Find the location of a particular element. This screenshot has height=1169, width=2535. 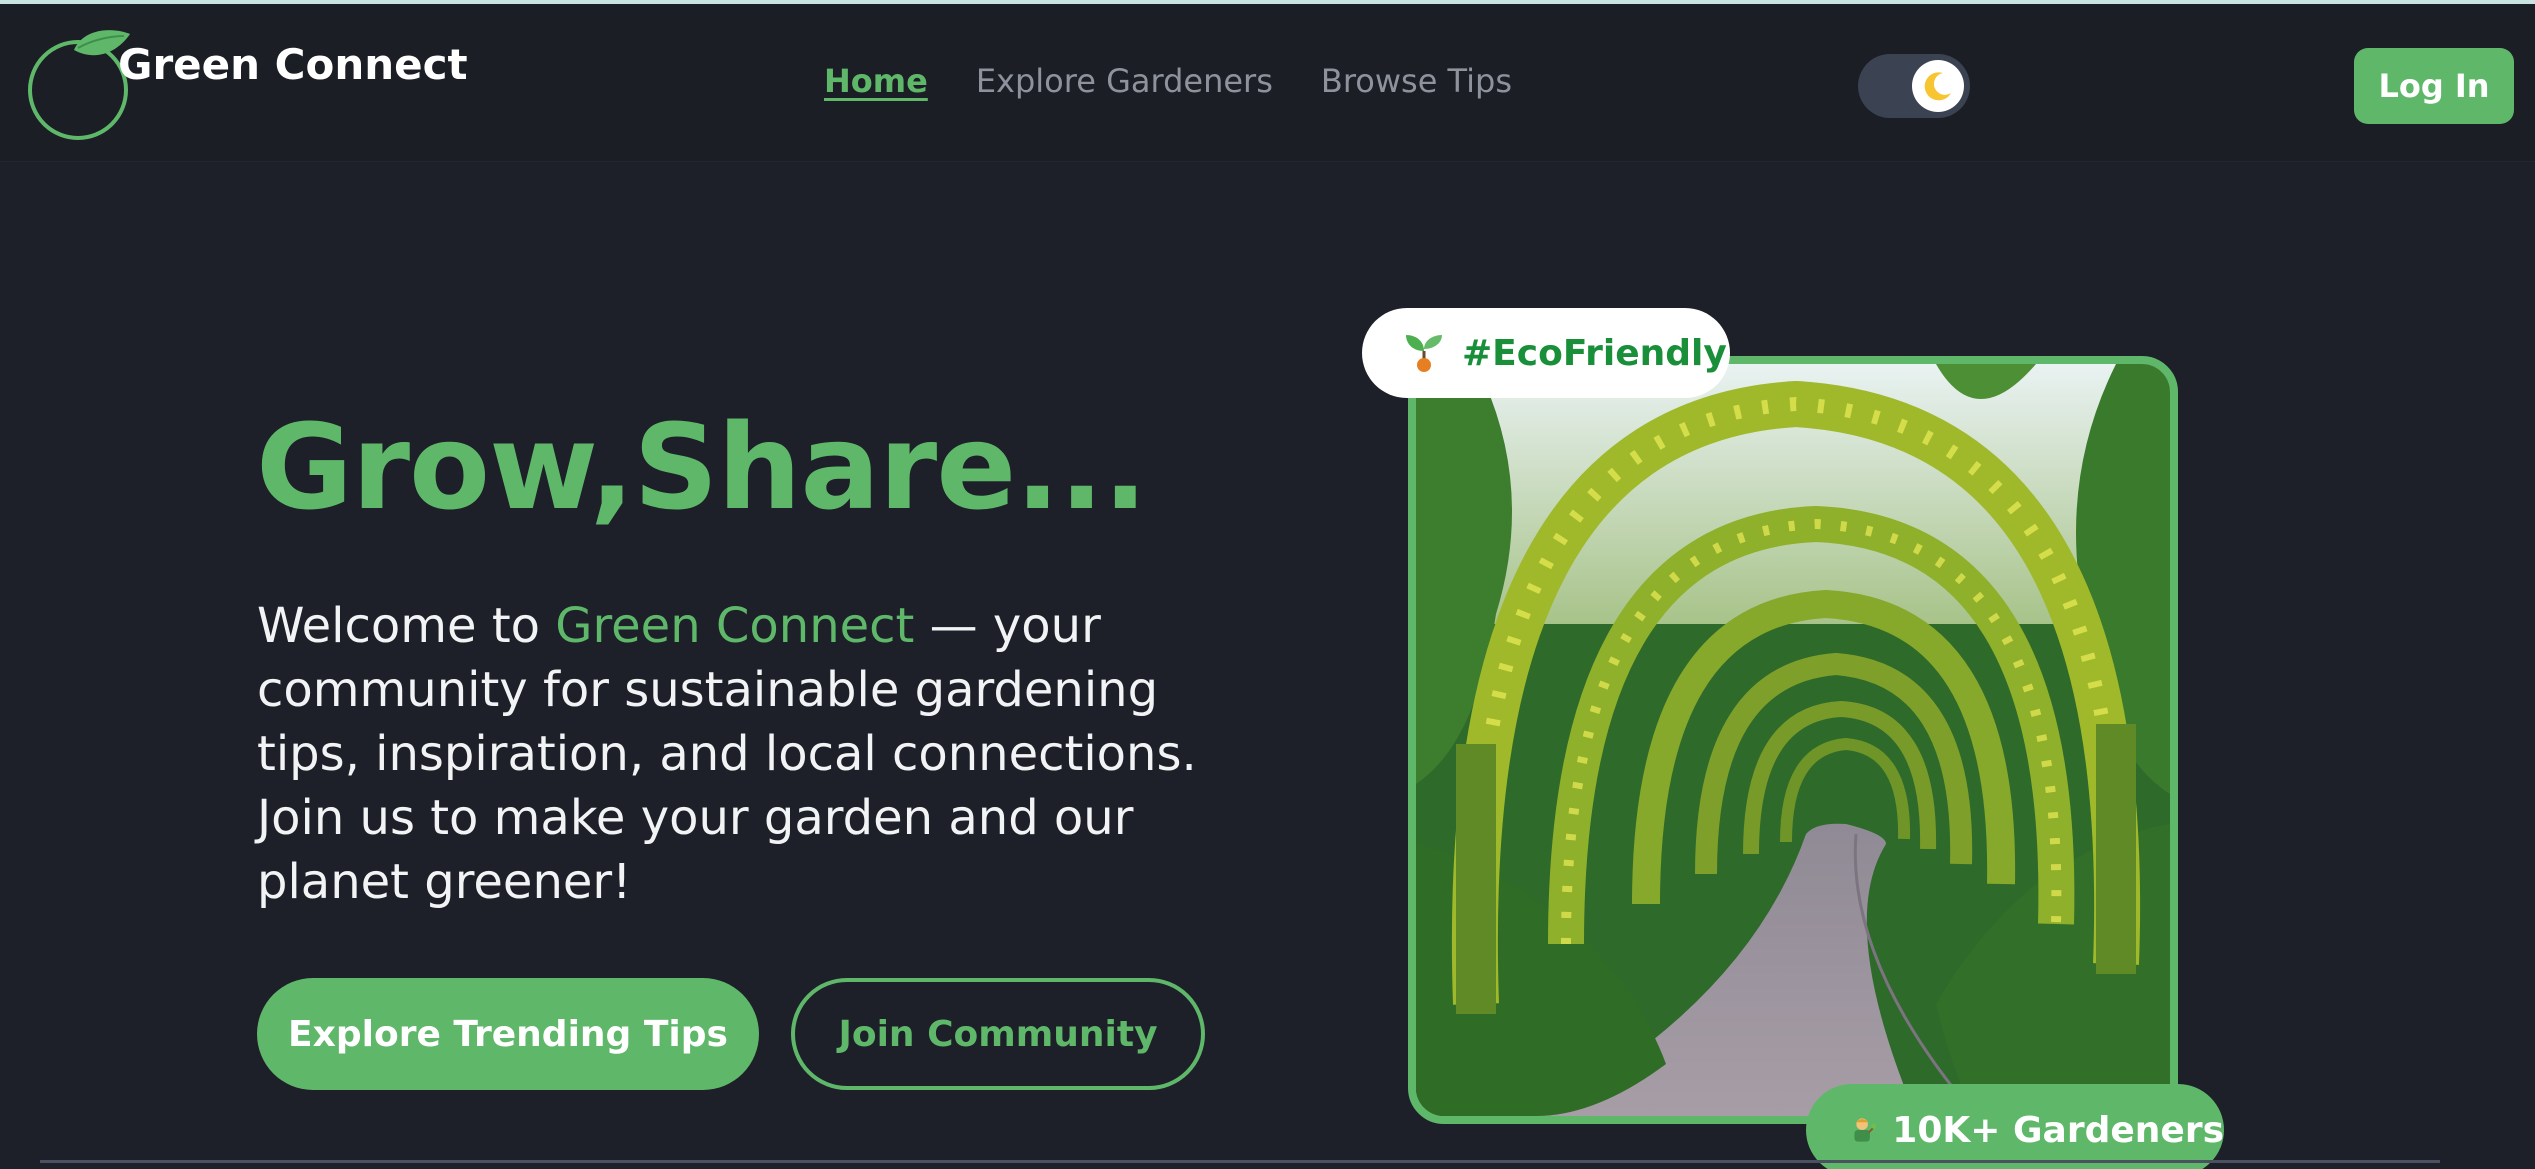

eco-friendly-badge: #EcoFriendly is located at coordinates (1546, 353).